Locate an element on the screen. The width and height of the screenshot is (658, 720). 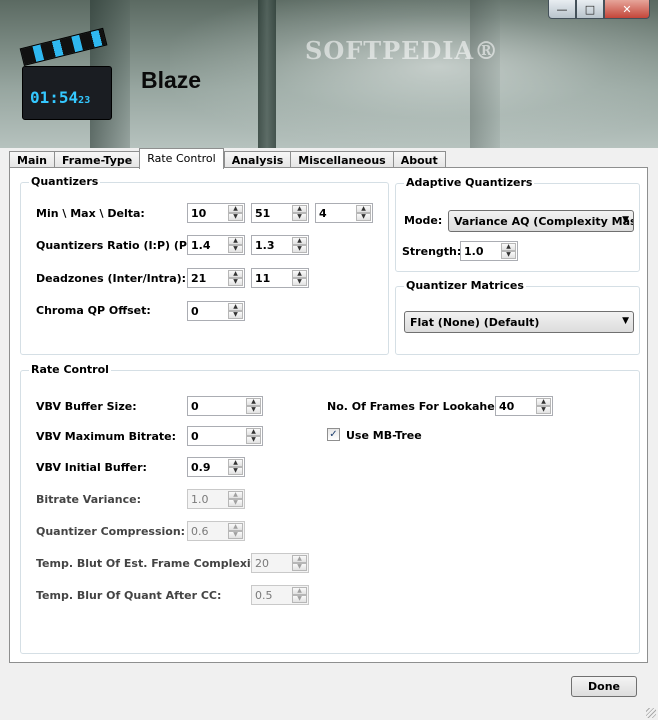
quant-min-spinner: 10 ▲ ▼ is located at coordinates (216, 213).